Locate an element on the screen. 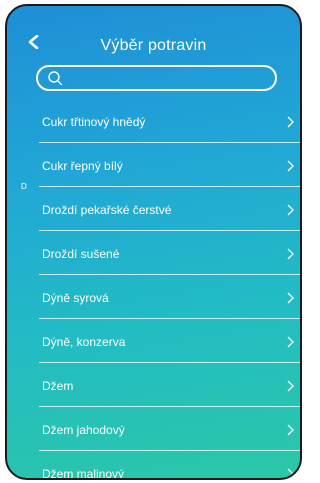 Image resolution: width=320 pixels, height=483 pixels. list-item: Droždí sušené is located at coordinates (169, 253).